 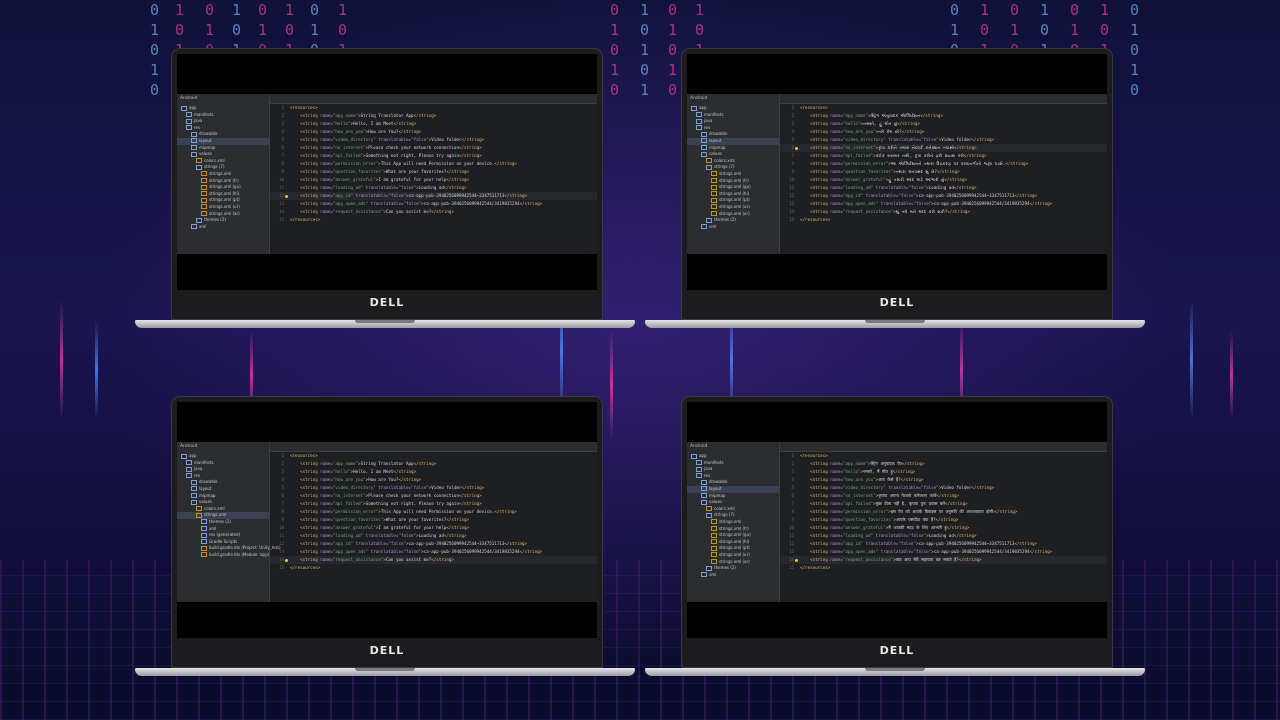 What do you see at coordinates (412, 503) in the screenshot?
I see `code-value: Something not right, Please try again` at bounding box center [412, 503].